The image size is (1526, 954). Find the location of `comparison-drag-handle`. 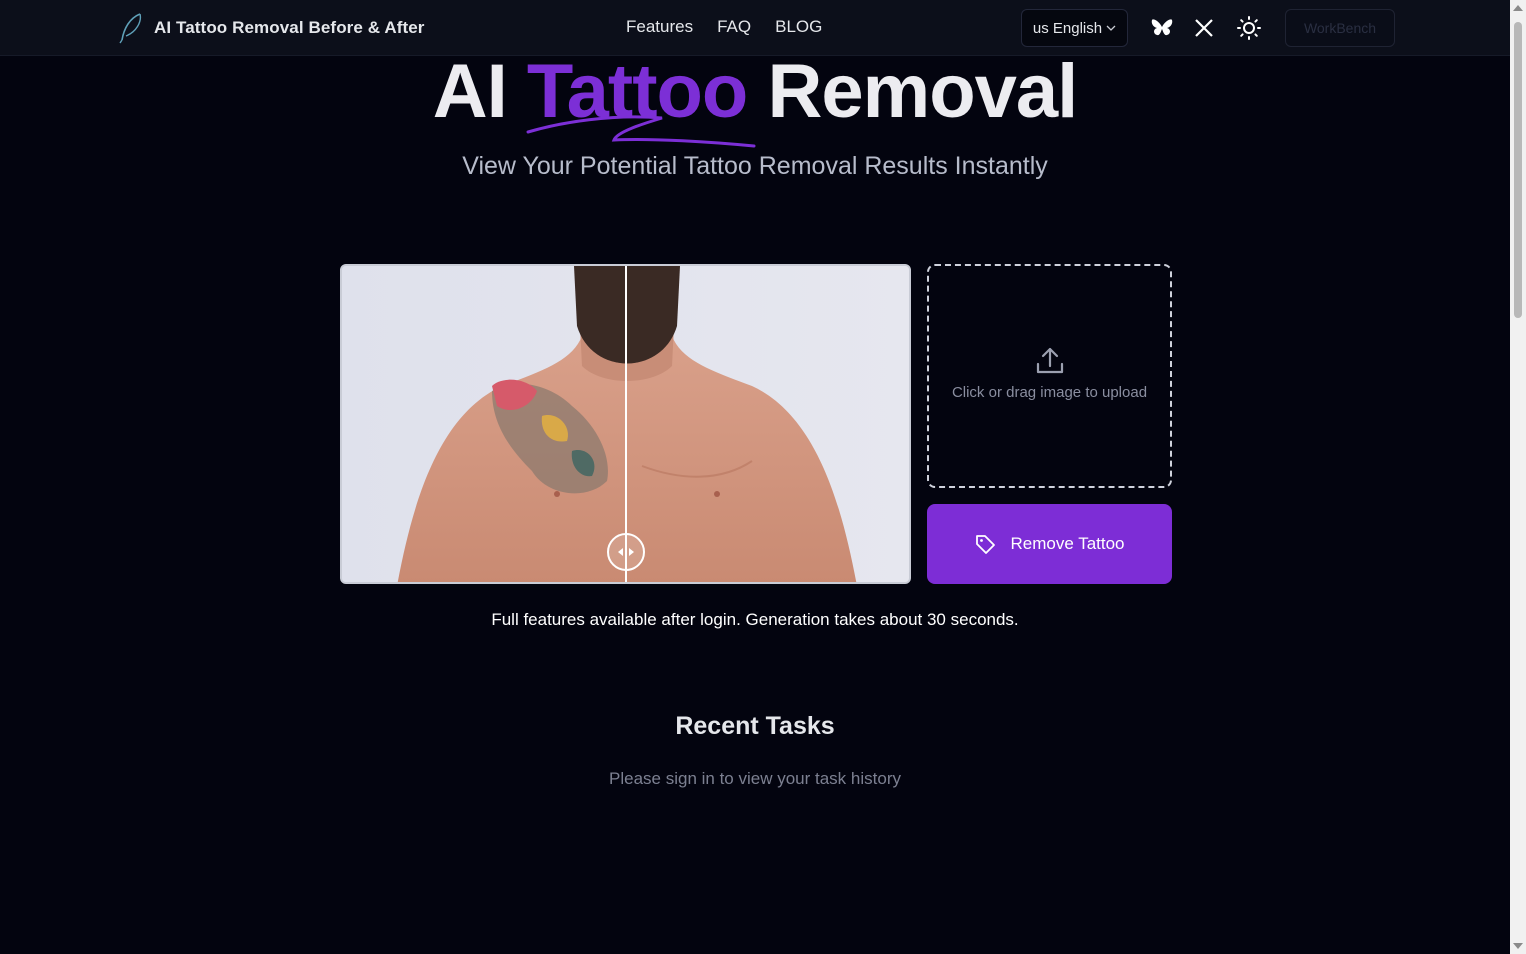

comparison-drag-handle is located at coordinates (626, 552).